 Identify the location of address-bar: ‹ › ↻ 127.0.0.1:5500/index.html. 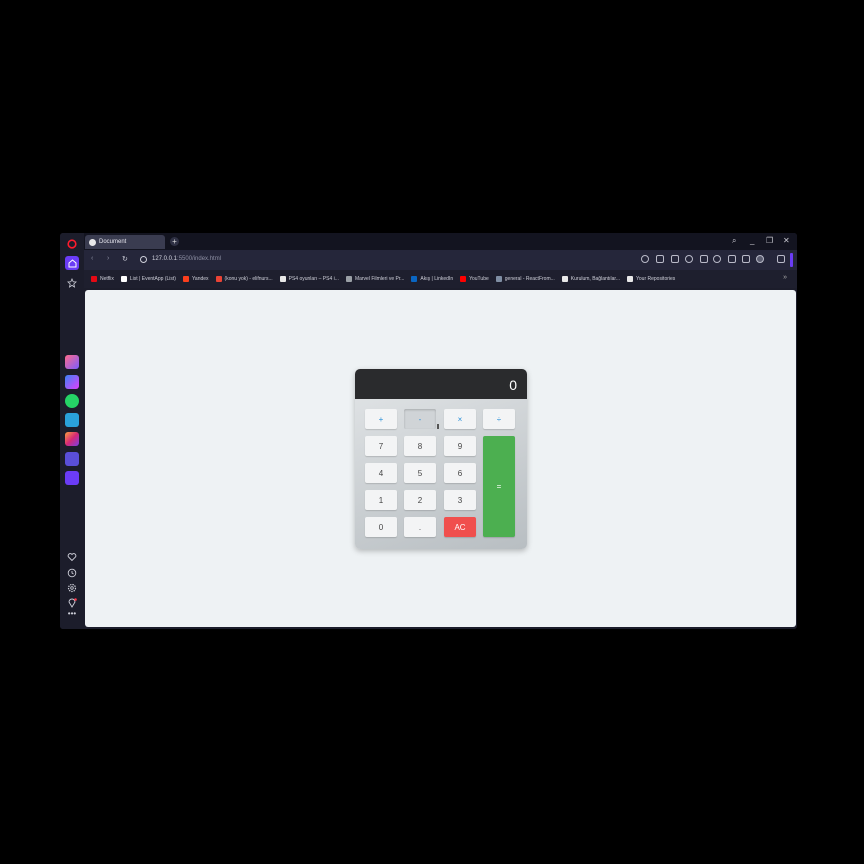
(440, 260).